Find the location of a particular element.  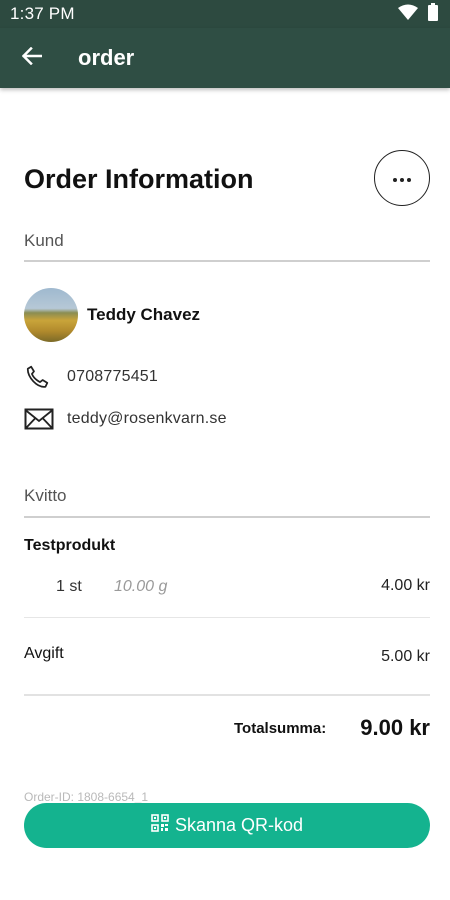

status-icons is located at coordinates (418, 14).